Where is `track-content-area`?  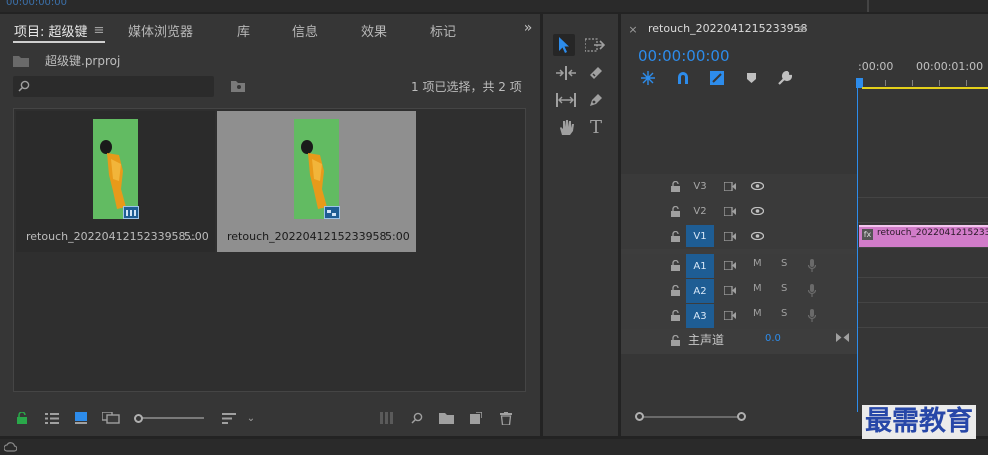
track-content-area is located at coordinates (922, 264).